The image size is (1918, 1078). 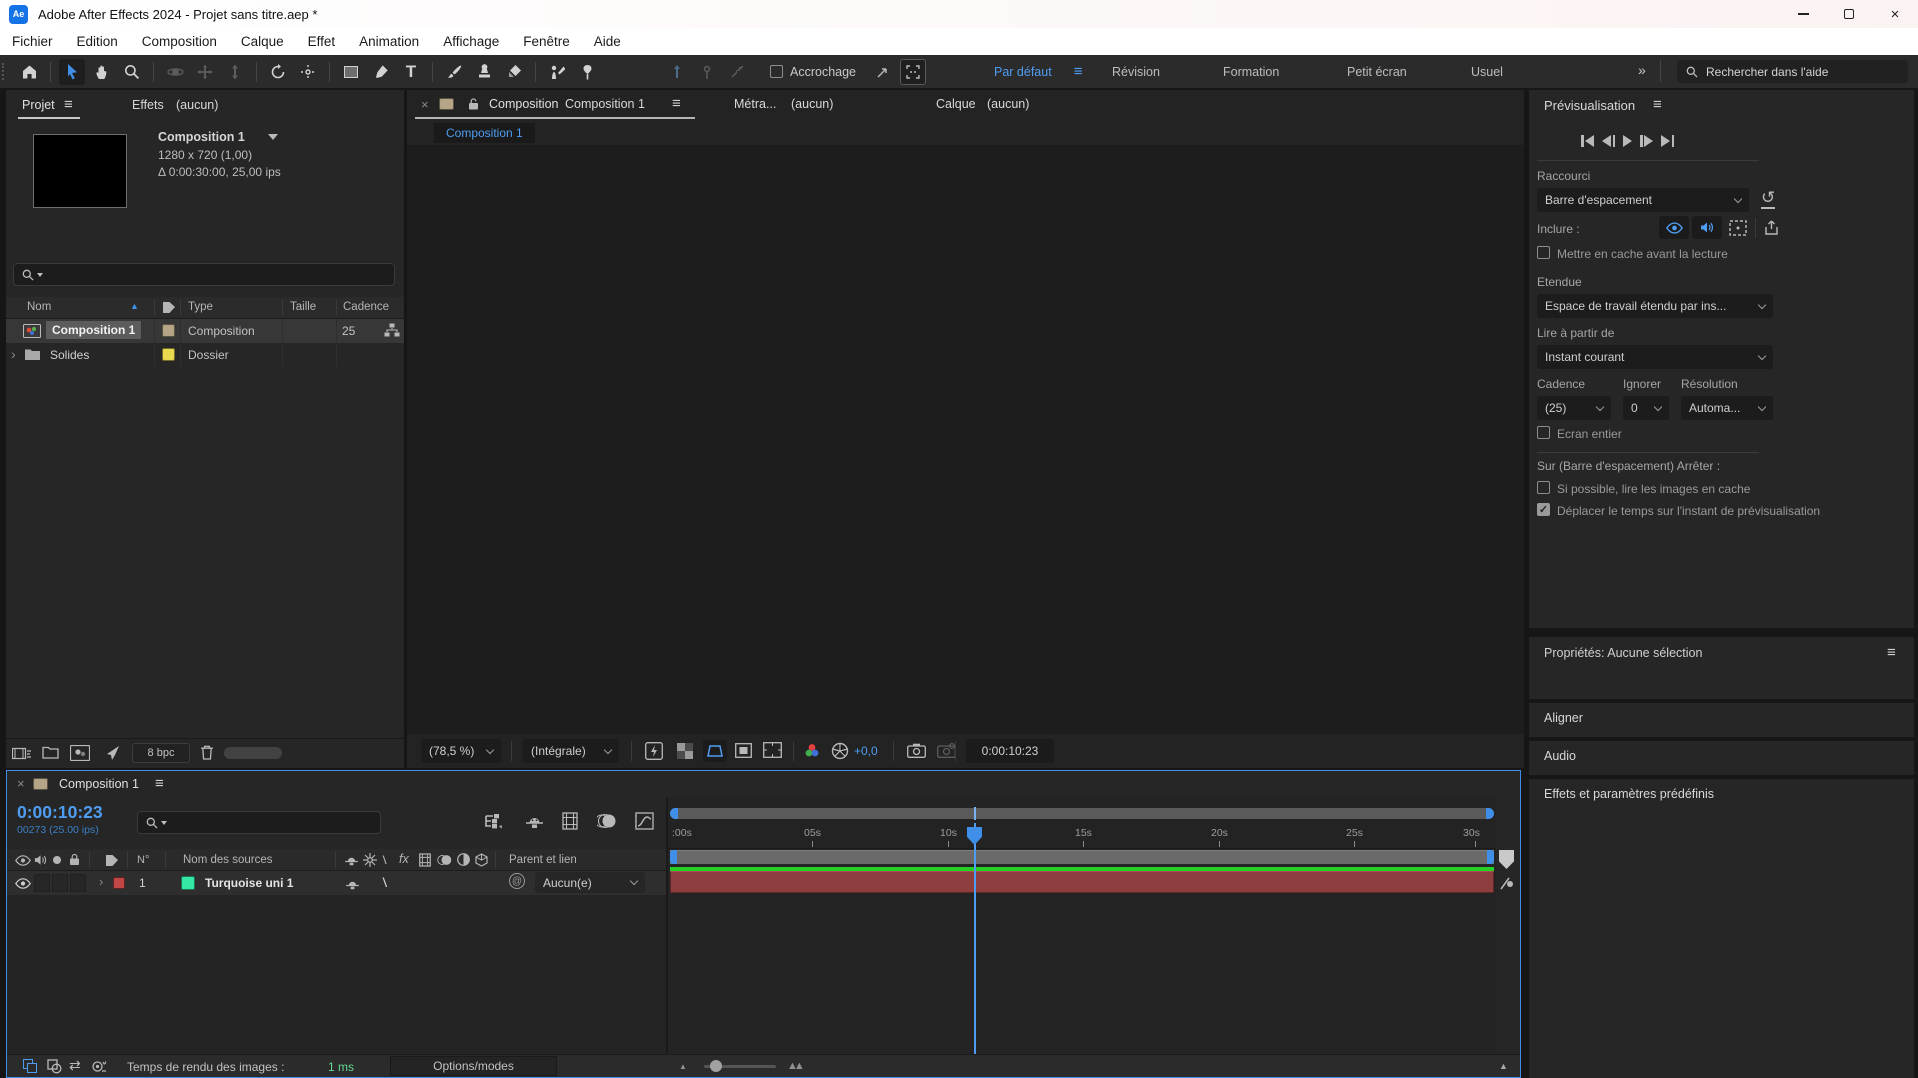 I want to click on lock-column-icon, so click(x=74, y=859).